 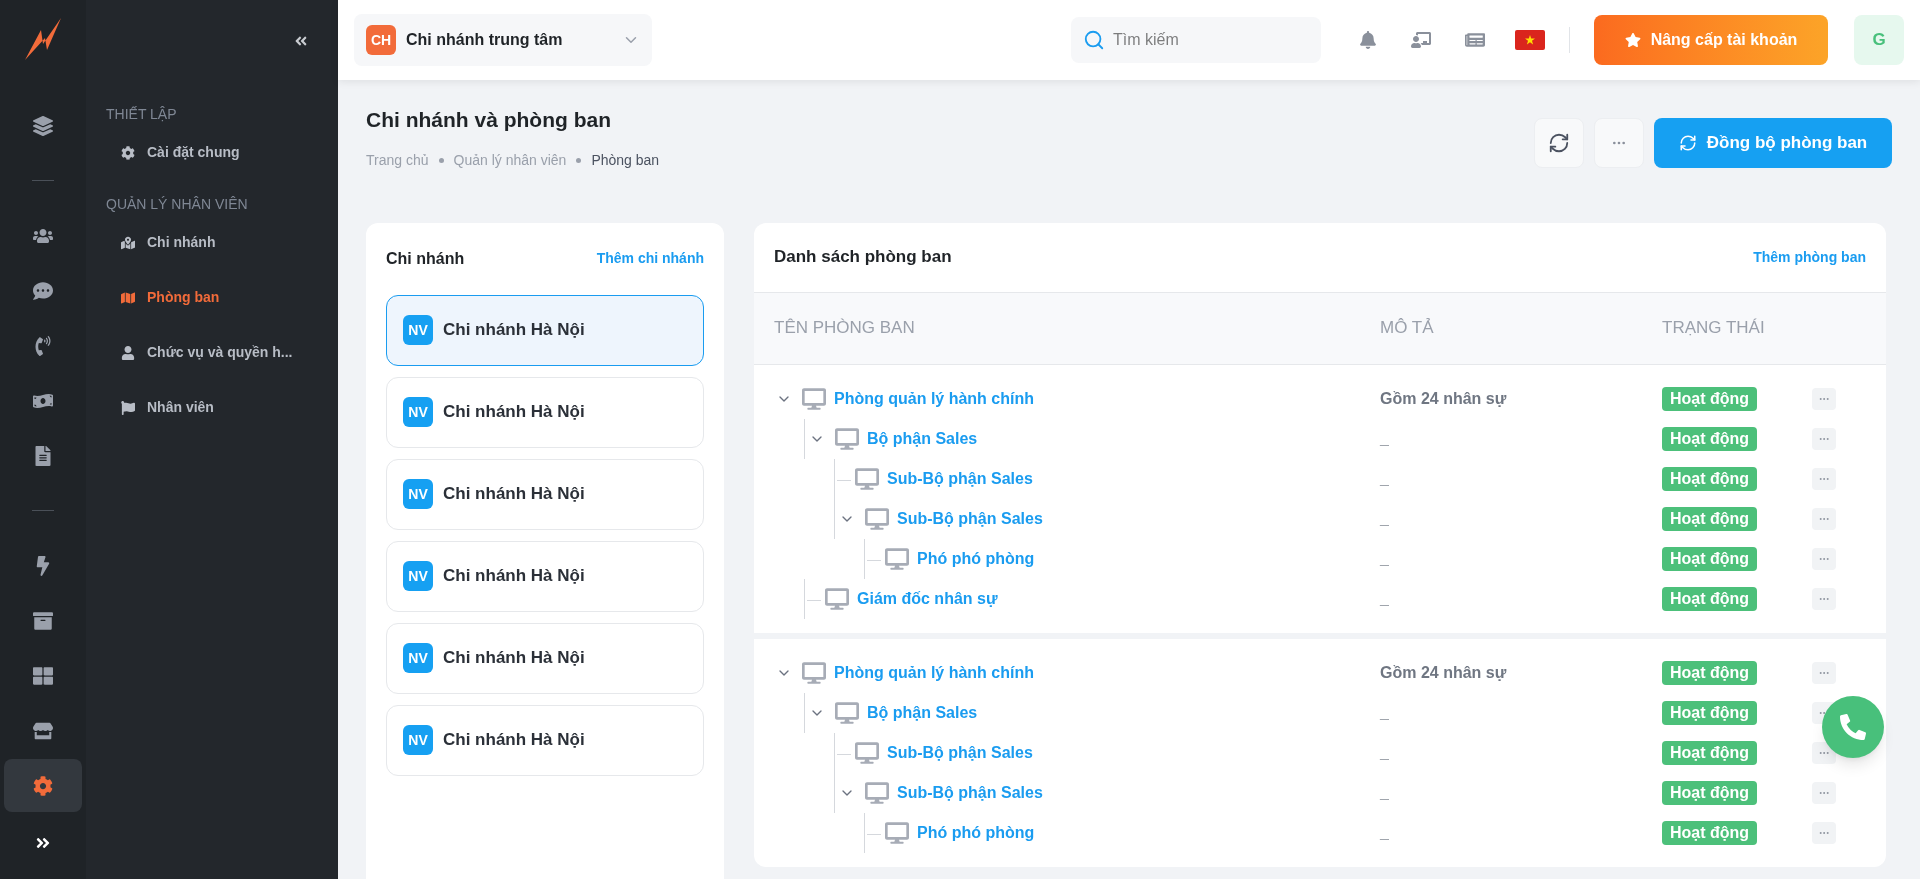 I want to click on branch-selector: CH Chi nhánh trung tâm, so click(x=503, y=40).